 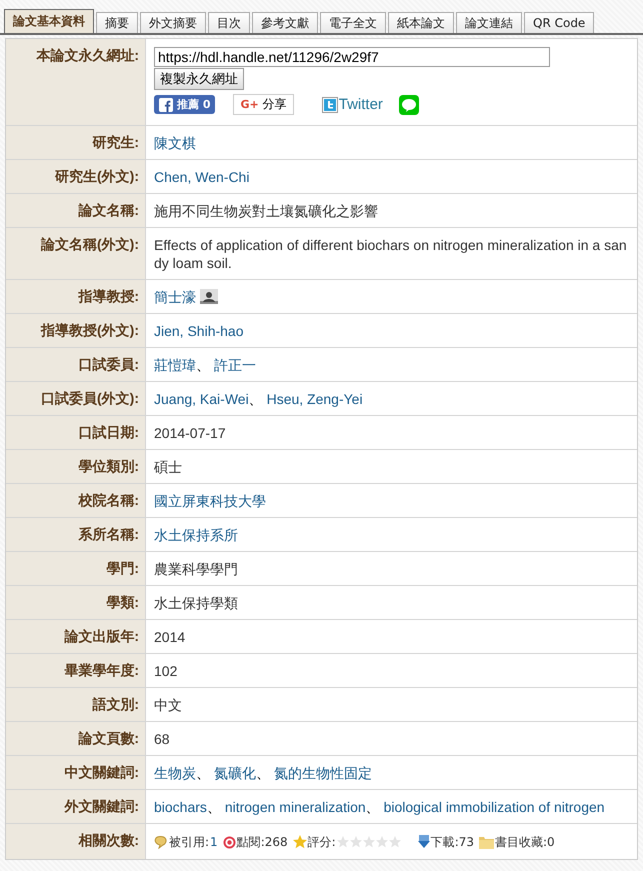 I want to click on field-label: 校院名稱:, so click(x=108, y=500).